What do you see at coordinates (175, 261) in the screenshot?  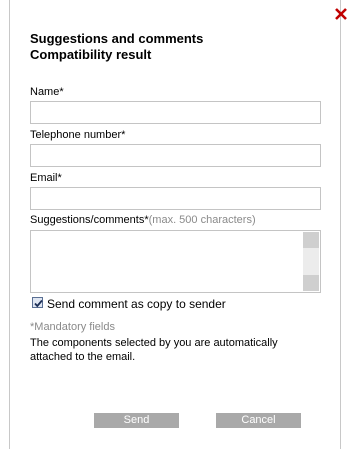 I see `comments-textarea` at bounding box center [175, 261].